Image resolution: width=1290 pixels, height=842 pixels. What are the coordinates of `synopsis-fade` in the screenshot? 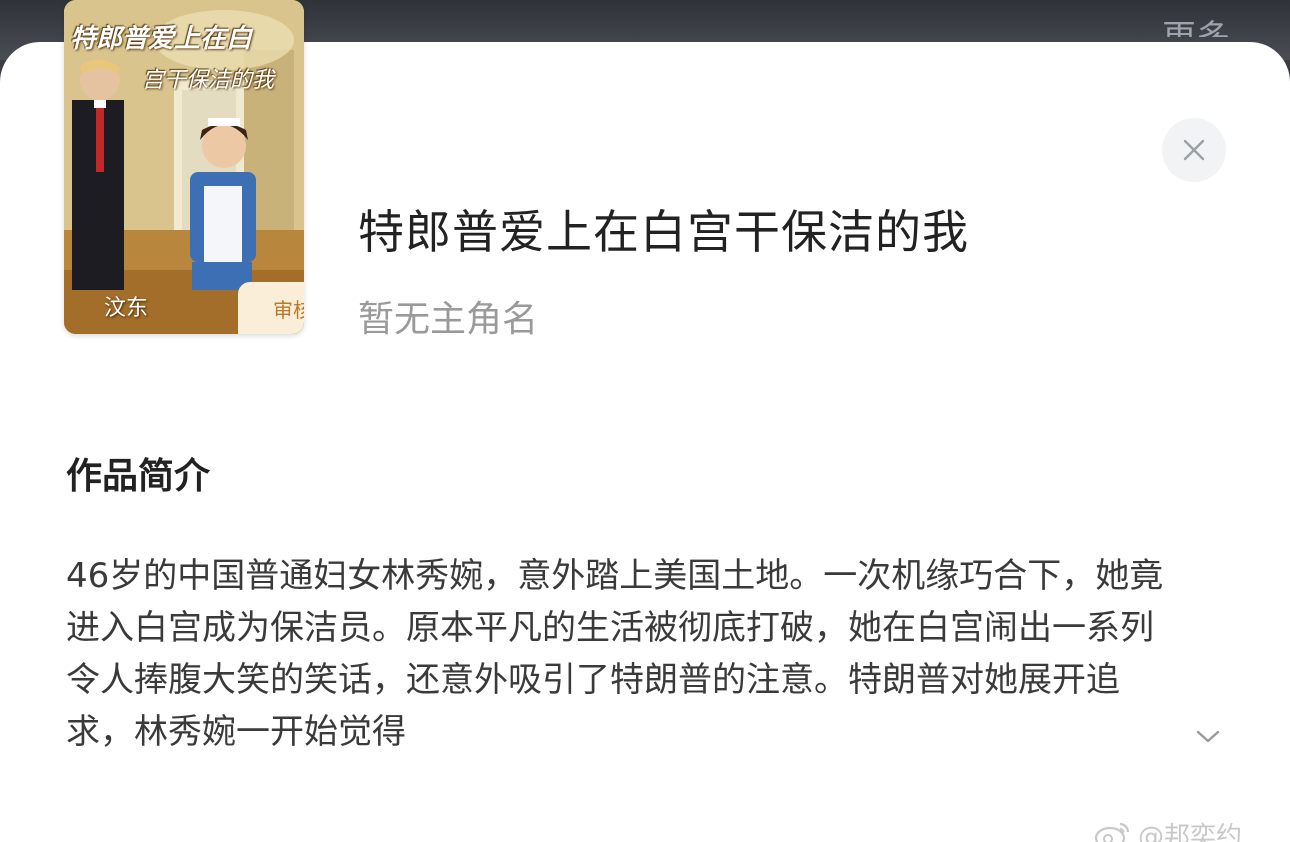 It's located at (1060, 732).